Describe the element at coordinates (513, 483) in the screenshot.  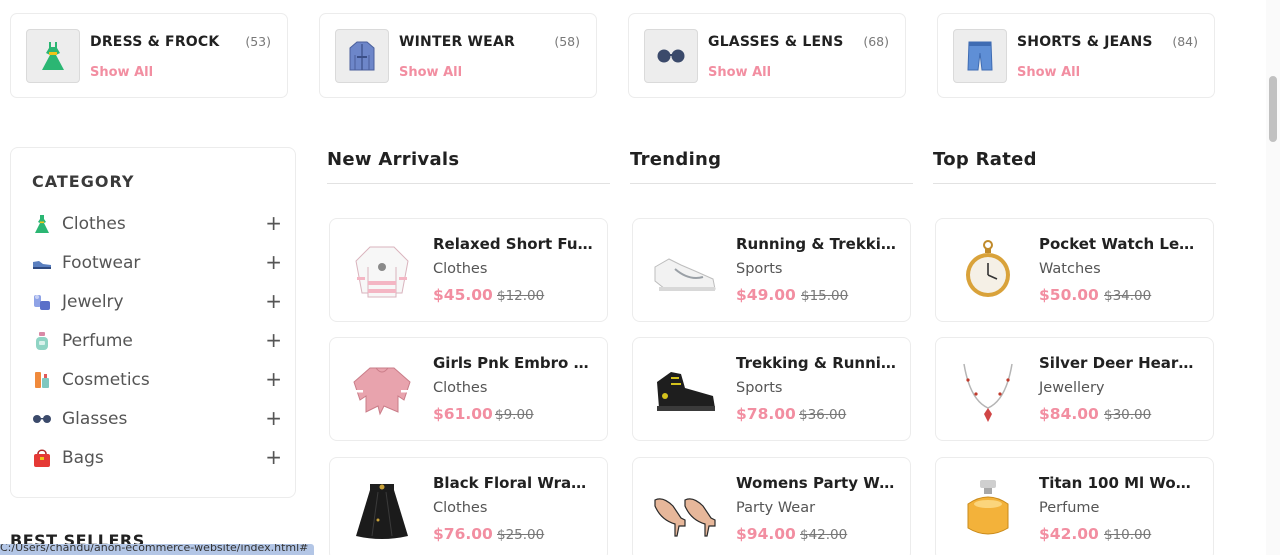
I see `product-name: Black Floral Wrap Midi Skirt` at that location.